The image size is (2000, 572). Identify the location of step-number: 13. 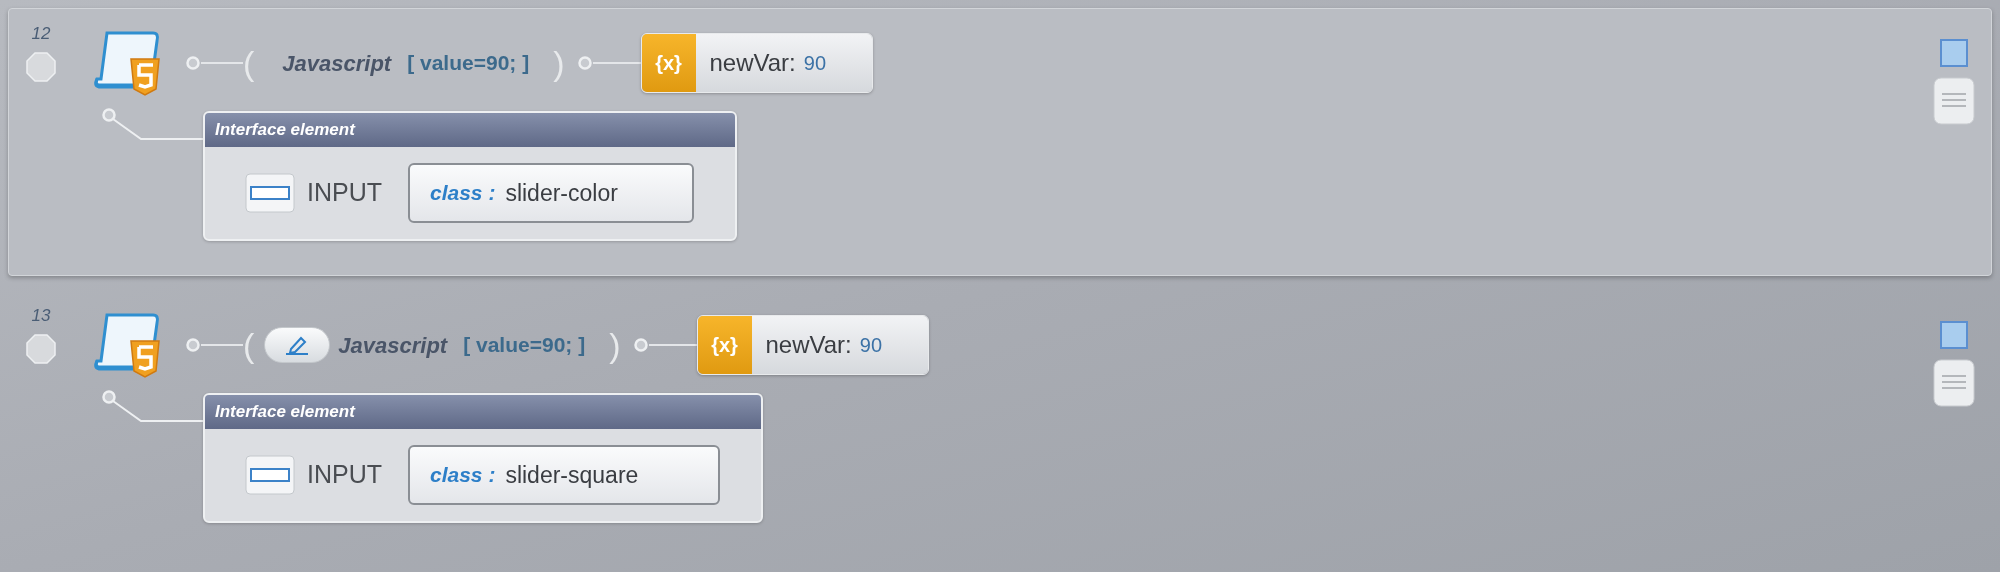
(41, 315).